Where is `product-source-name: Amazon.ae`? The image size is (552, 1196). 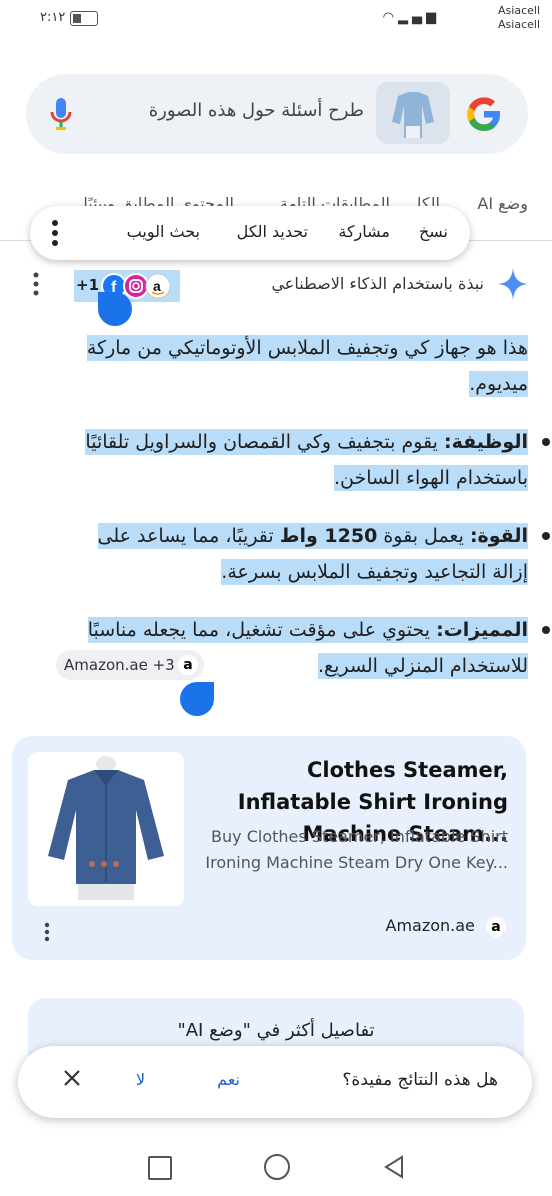
product-source-name: Amazon.ae is located at coordinates (430, 925).